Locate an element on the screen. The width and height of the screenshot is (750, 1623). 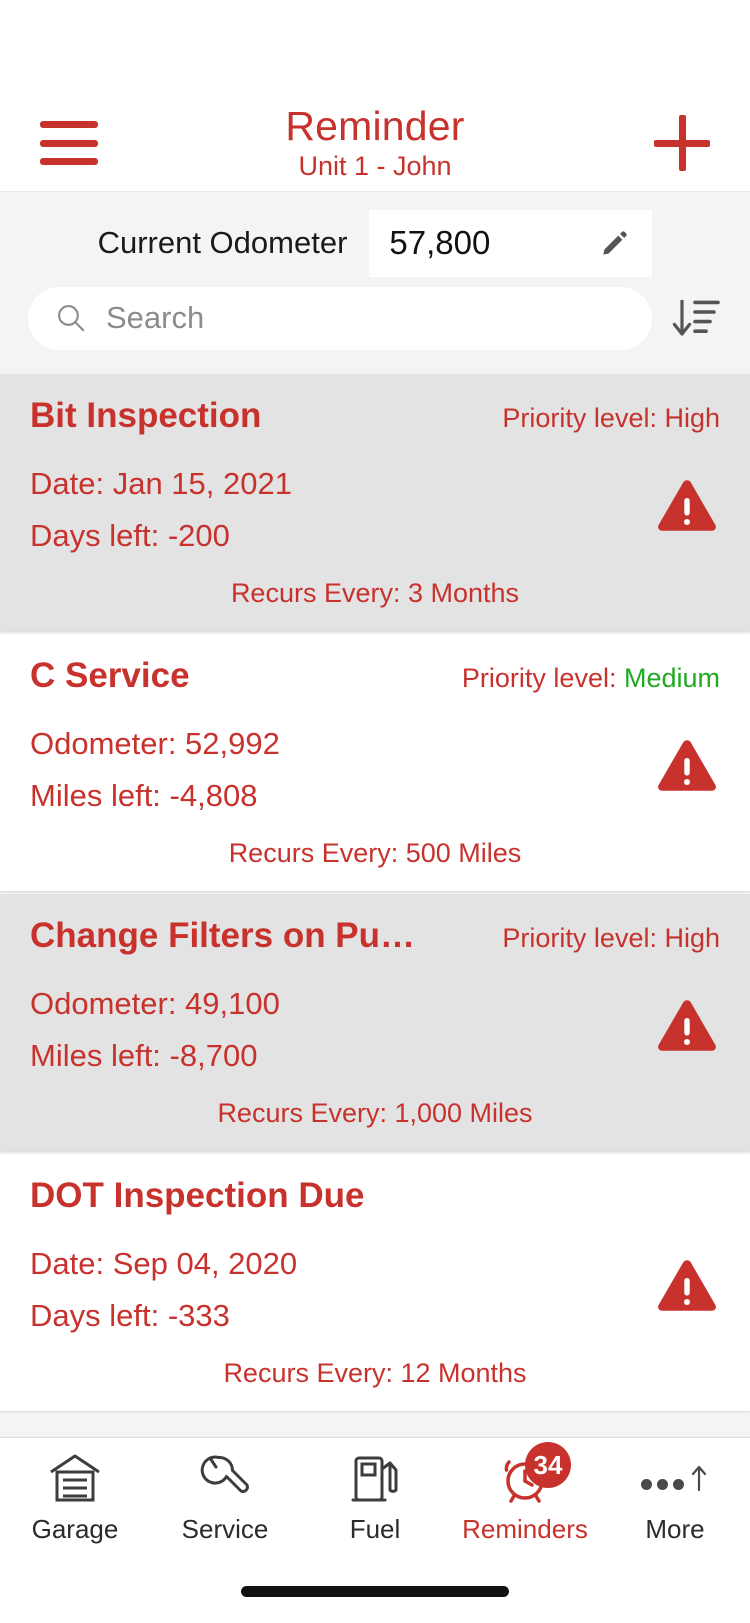
up-arrow-icon is located at coordinates (699, 1478).